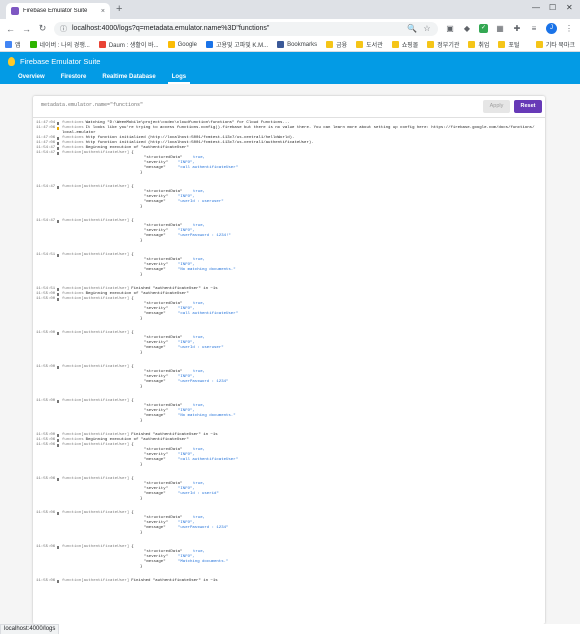  Describe the element at coordinates (569, 7) in the screenshot. I see `window-close-icon: ✕` at that location.